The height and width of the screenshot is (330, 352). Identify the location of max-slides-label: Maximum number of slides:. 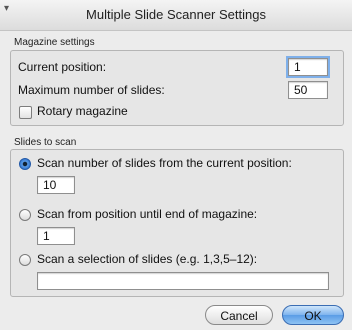
(91, 90).